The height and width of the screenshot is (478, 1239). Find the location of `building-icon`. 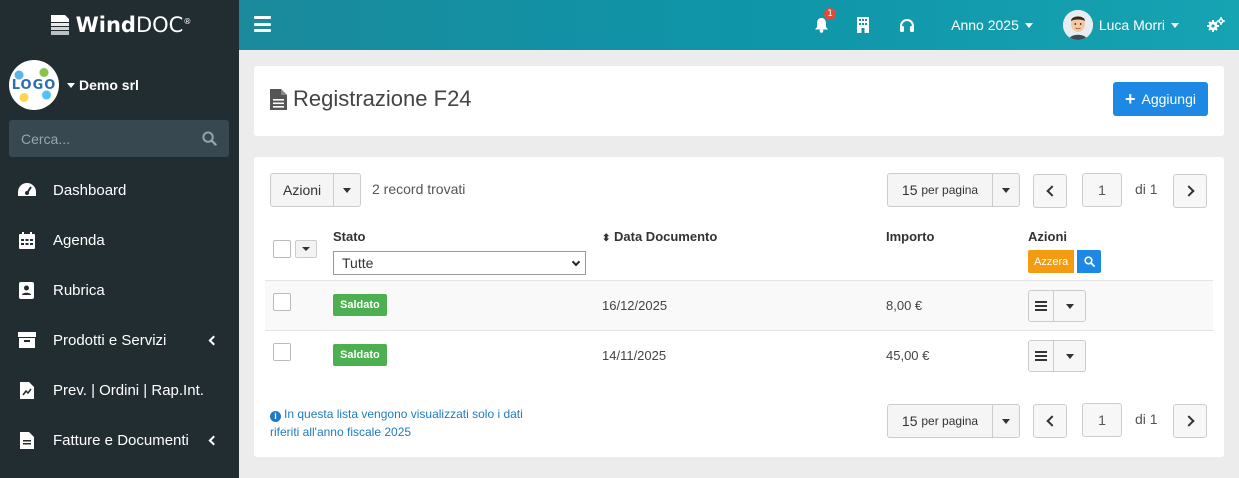

building-icon is located at coordinates (863, 25).